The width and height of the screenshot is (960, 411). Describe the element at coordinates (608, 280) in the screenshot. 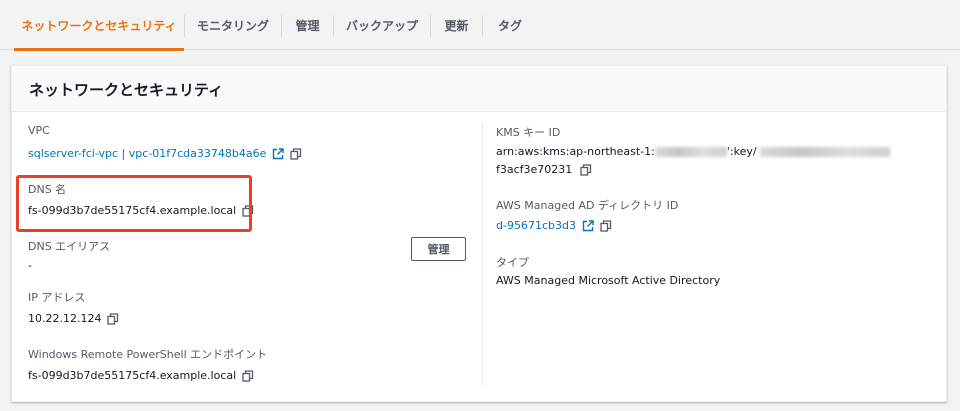

I see `type-value: AWS Managed Microsoft Active Directory` at that location.